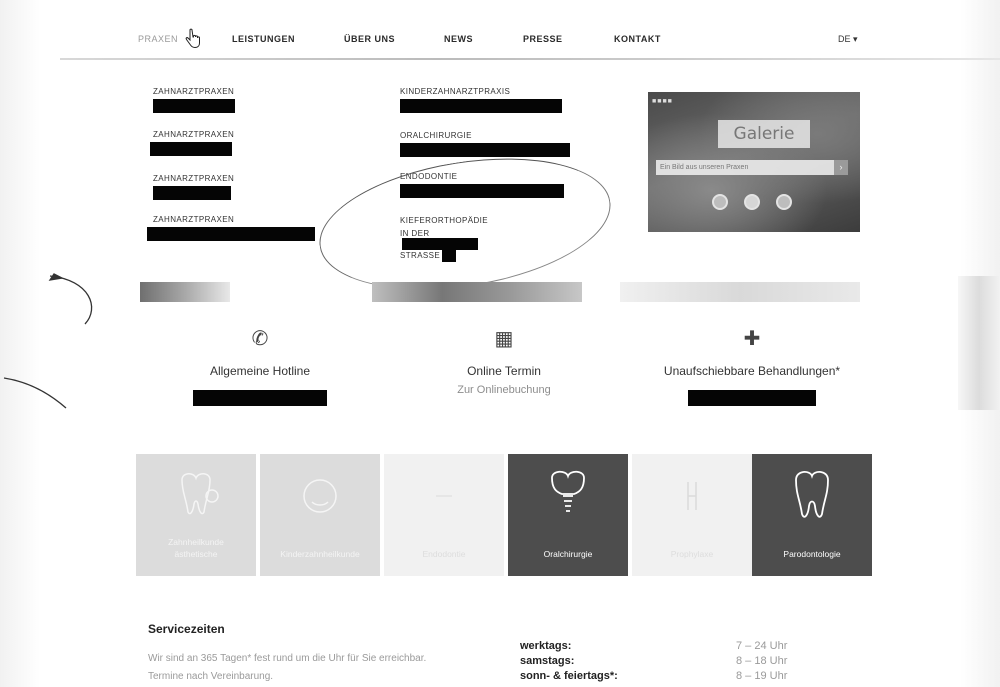  Describe the element at coordinates (158, 39) in the screenshot. I see `nav-item-praxen: PRAXEN` at that location.